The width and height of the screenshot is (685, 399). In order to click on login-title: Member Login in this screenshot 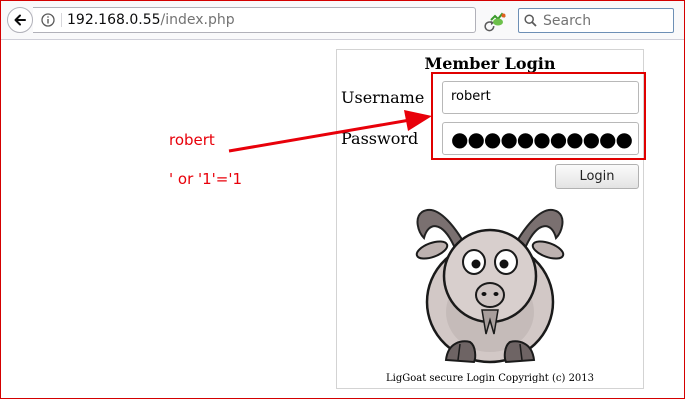, I will do `click(490, 63)`.